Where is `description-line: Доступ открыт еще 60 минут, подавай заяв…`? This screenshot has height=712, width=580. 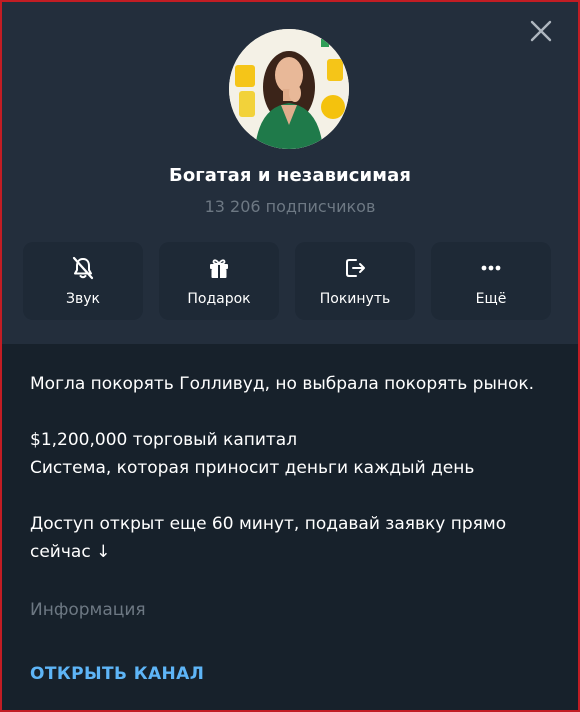
description-line: Доступ открыт еще 60 минут, подавай заяв… is located at coordinates (268, 538).